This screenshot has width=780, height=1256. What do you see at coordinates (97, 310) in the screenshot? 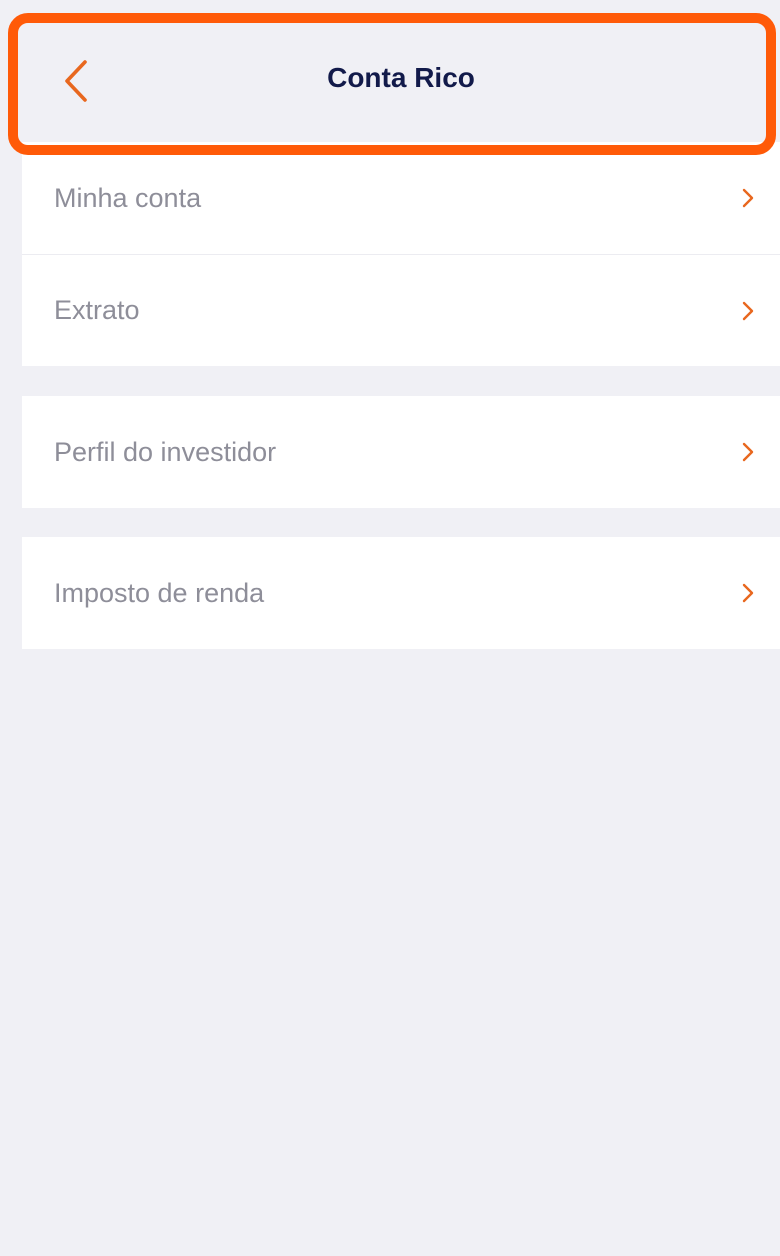
I see `menu-item-label: Extrato` at bounding box center [97, 310].